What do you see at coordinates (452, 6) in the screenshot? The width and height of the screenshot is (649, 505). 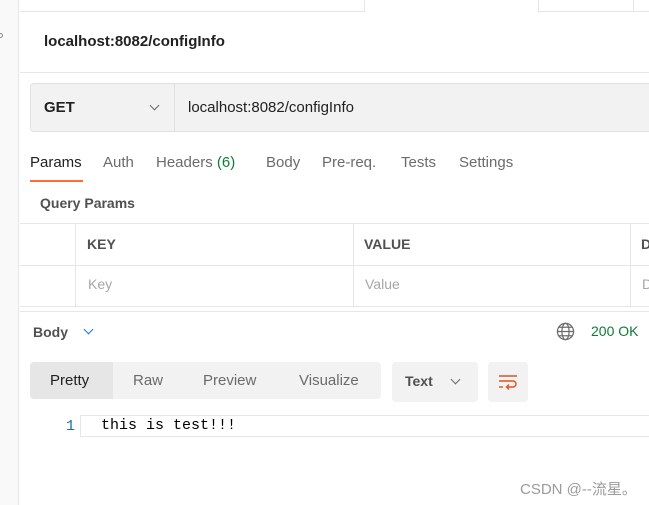 I see `active-tab` at bounding box center [452, 6].